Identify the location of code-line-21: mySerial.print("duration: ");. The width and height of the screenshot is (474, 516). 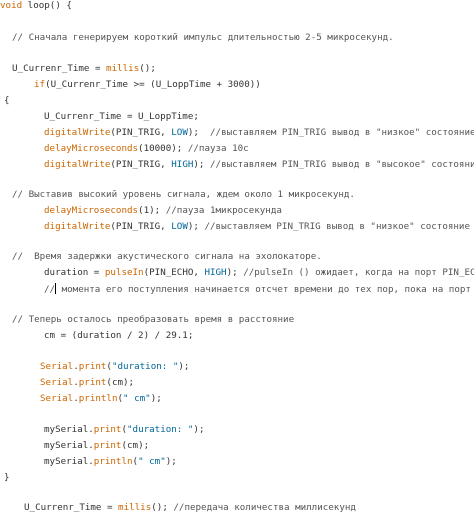
(124, 430).